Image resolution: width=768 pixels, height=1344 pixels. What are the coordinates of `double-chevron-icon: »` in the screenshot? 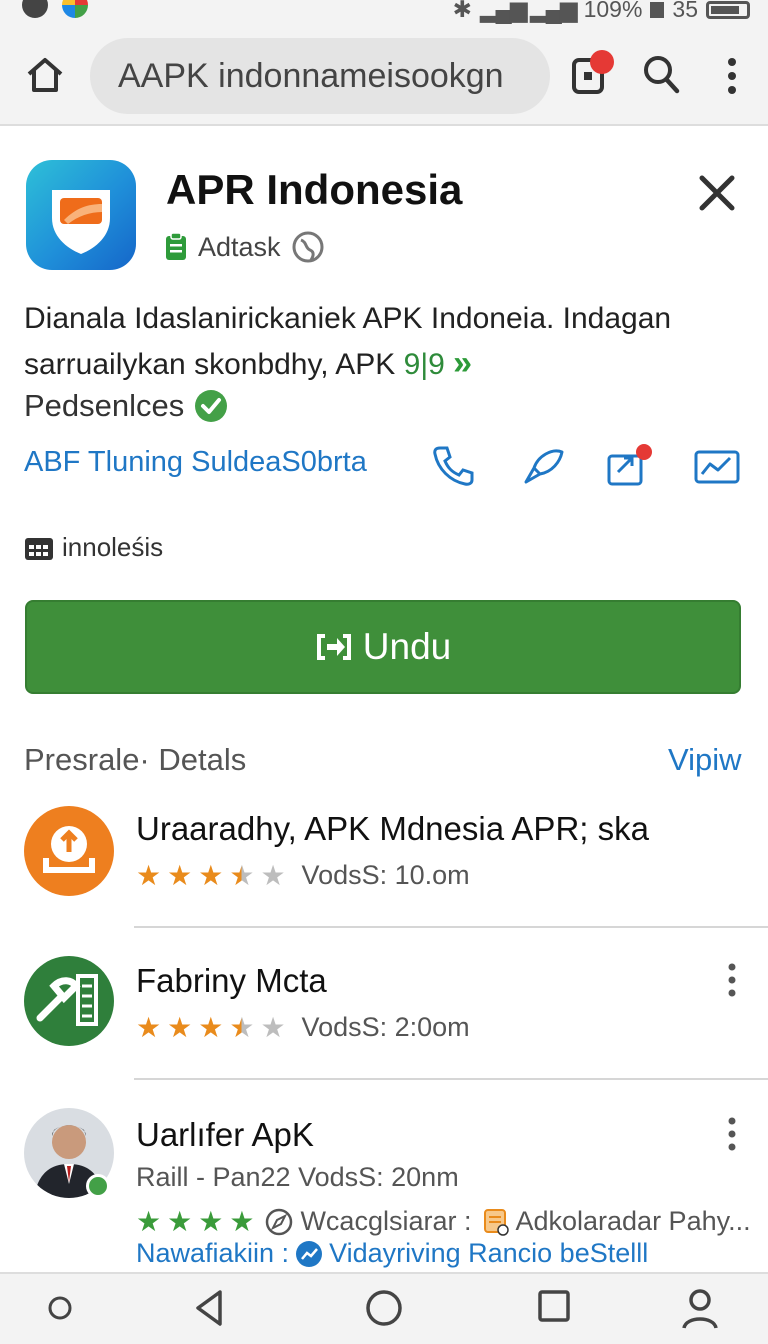 It's located at (463, 363).